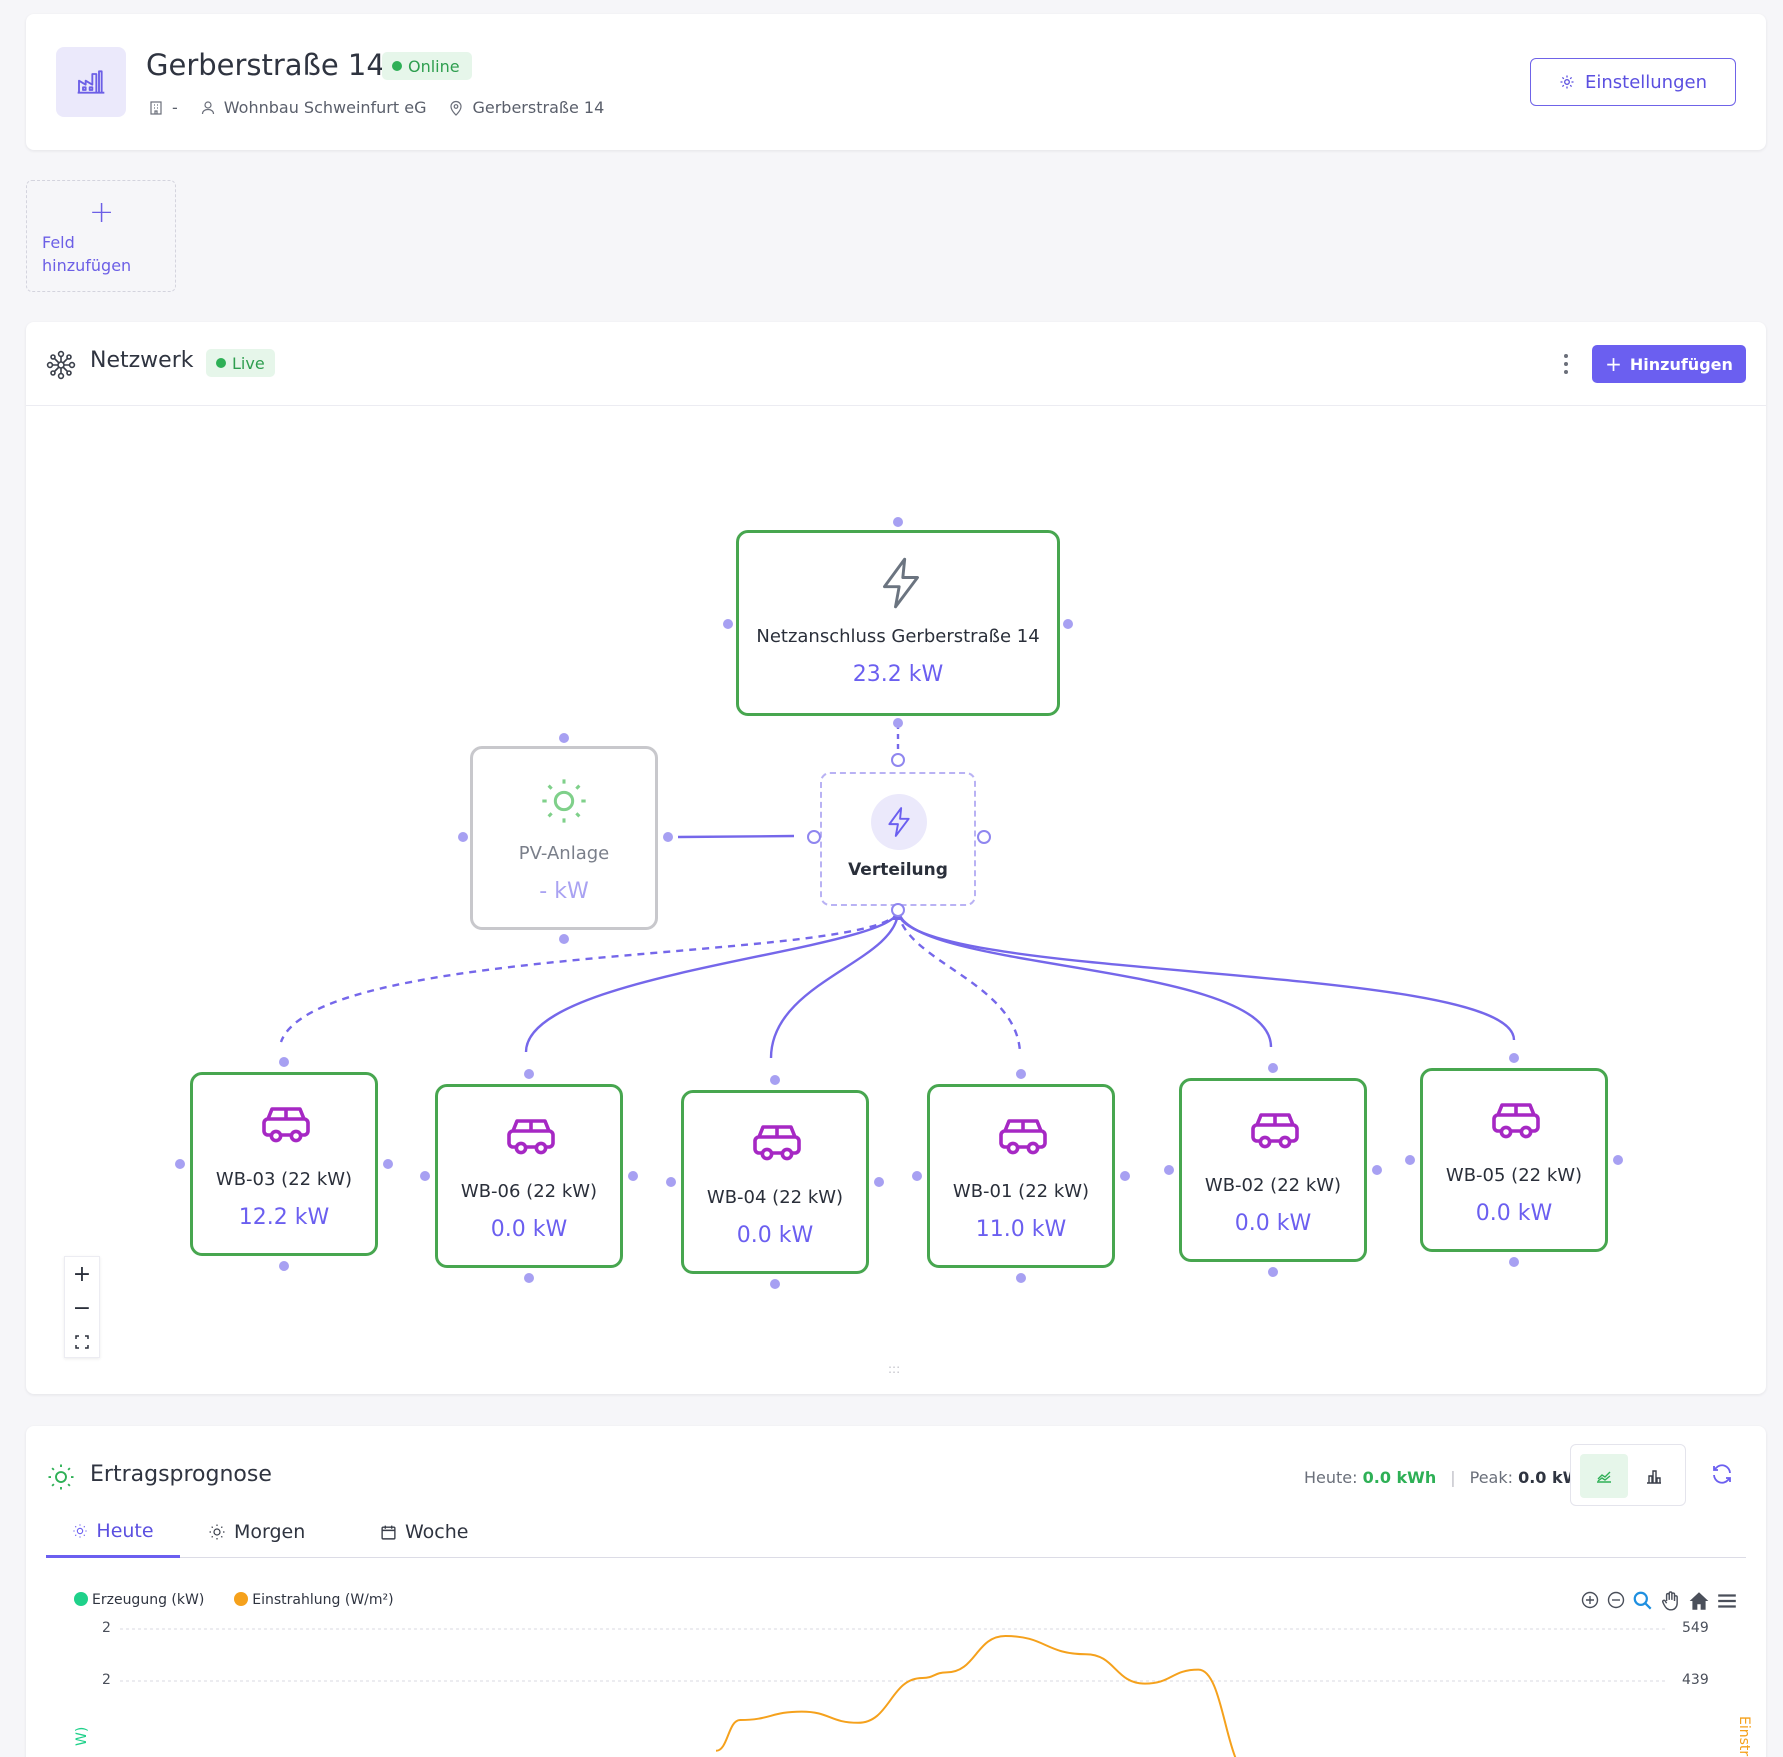 This screenshot has width=1783, height=1757. What do you see at coordinates (265, 65) in the screenshot?
I see `page-title: Gerberstraße 14` at bounding box center [265, 65].